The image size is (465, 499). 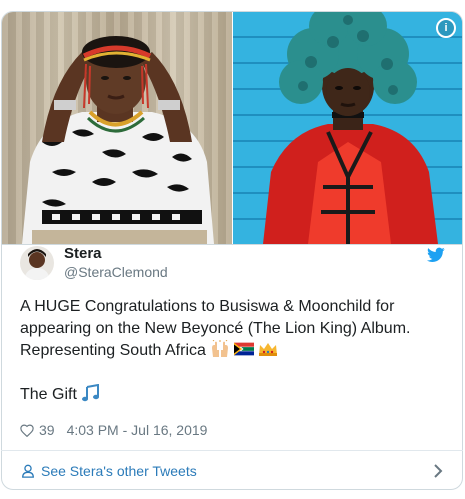 What do you see at coordinates (116, 254) in the screenshot?
I see `author-display-name: Stera` at bounding box center [116, 254].